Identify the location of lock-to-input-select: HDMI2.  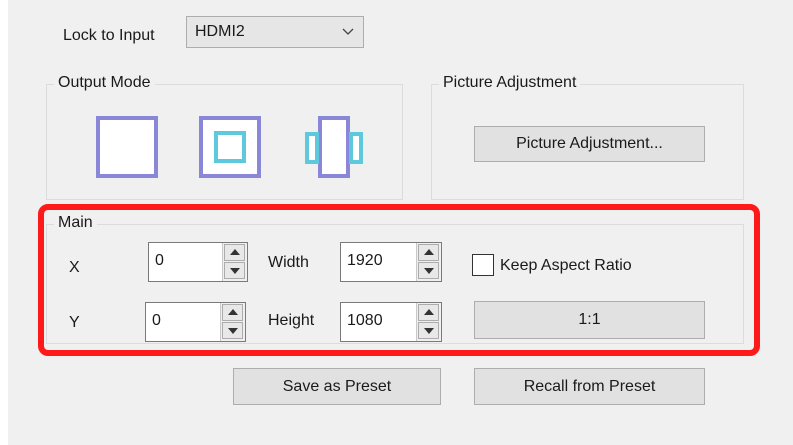
(275, 32).